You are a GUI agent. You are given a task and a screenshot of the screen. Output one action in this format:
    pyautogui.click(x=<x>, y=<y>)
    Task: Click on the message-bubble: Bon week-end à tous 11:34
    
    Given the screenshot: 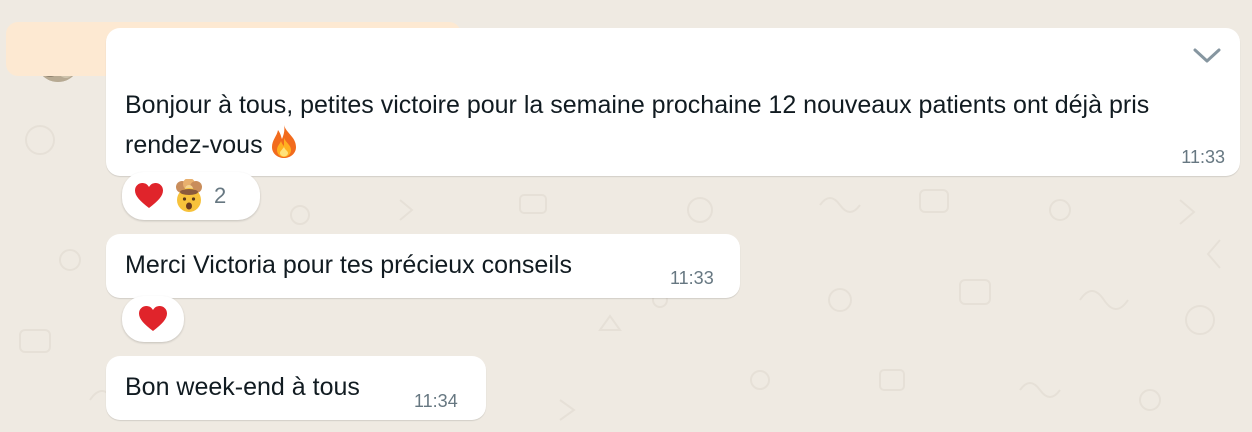 What is the action you would take?
    pyautogui.click(x=296, y=388)
    